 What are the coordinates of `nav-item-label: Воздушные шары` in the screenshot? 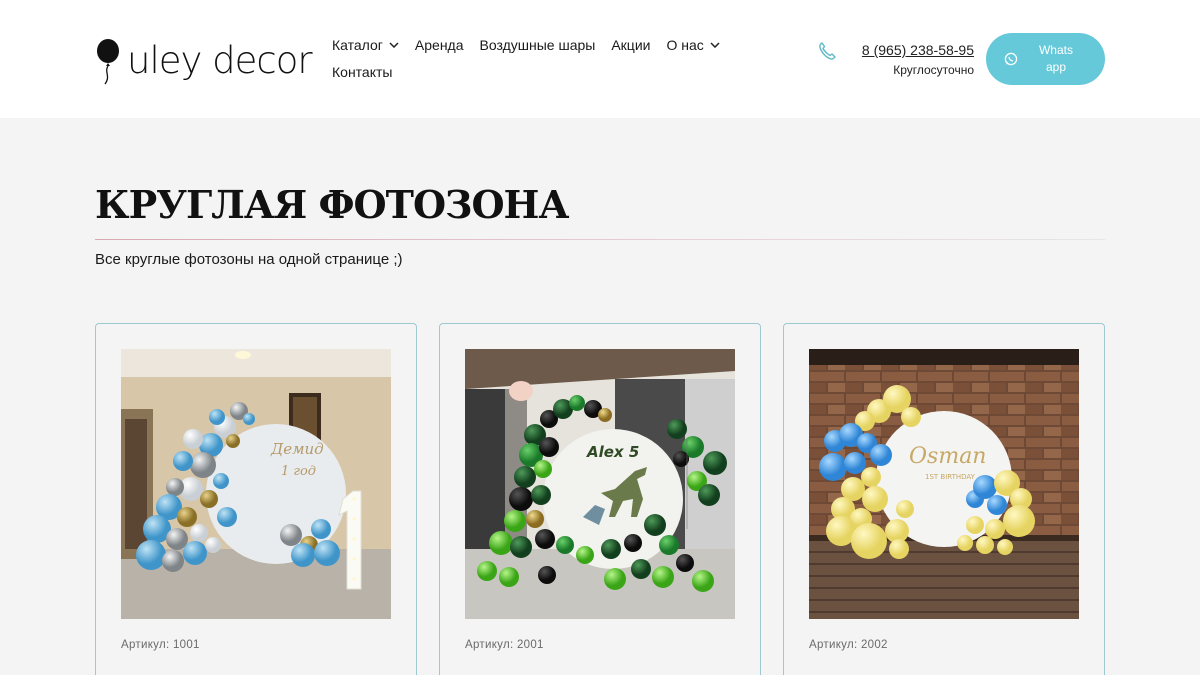 It's located at (537, 45).